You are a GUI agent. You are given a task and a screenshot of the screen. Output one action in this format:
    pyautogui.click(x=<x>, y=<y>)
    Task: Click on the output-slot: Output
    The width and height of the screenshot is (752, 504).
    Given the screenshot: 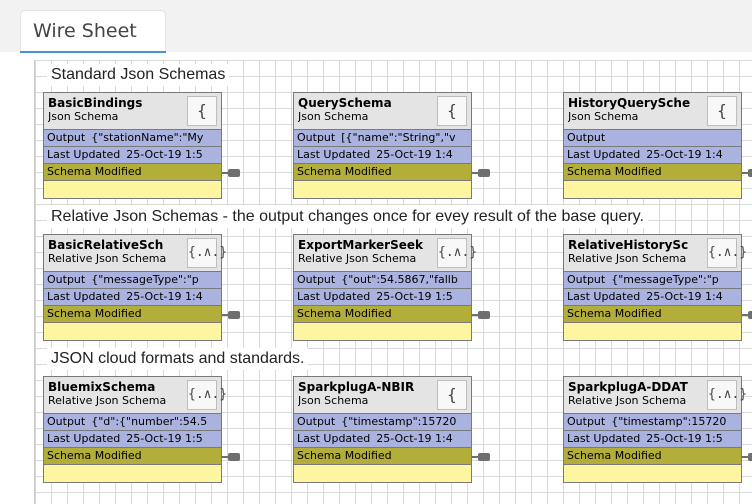 What is the action you would take?
    pyautogui.click(x=652, y=138)
    